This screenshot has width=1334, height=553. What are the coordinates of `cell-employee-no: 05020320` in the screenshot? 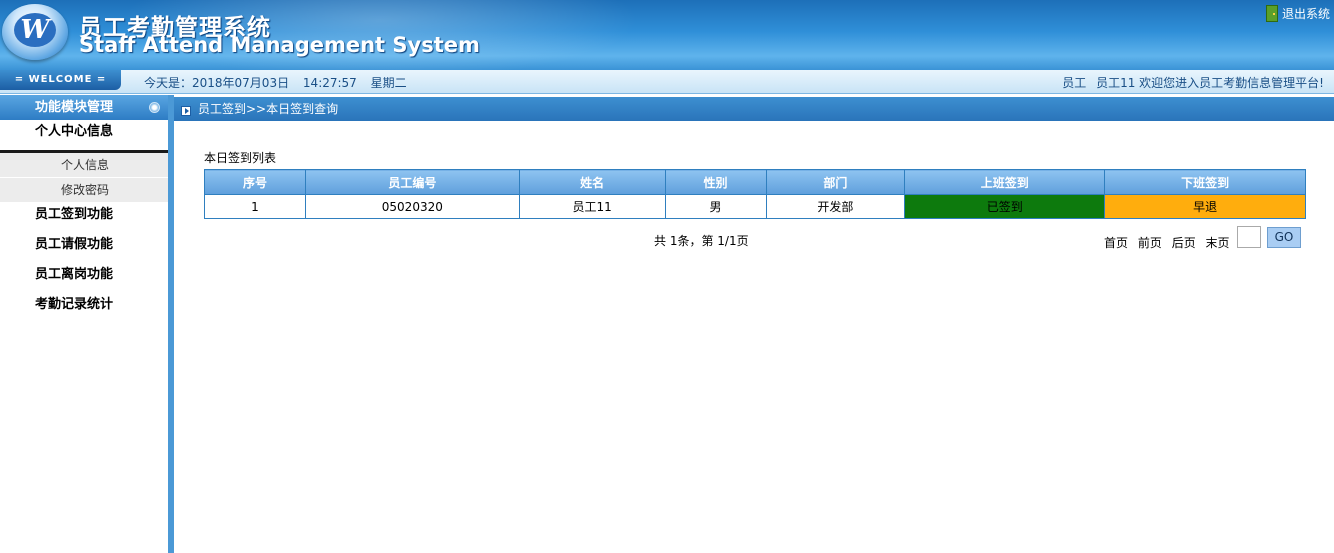 It's located at (412, 206).